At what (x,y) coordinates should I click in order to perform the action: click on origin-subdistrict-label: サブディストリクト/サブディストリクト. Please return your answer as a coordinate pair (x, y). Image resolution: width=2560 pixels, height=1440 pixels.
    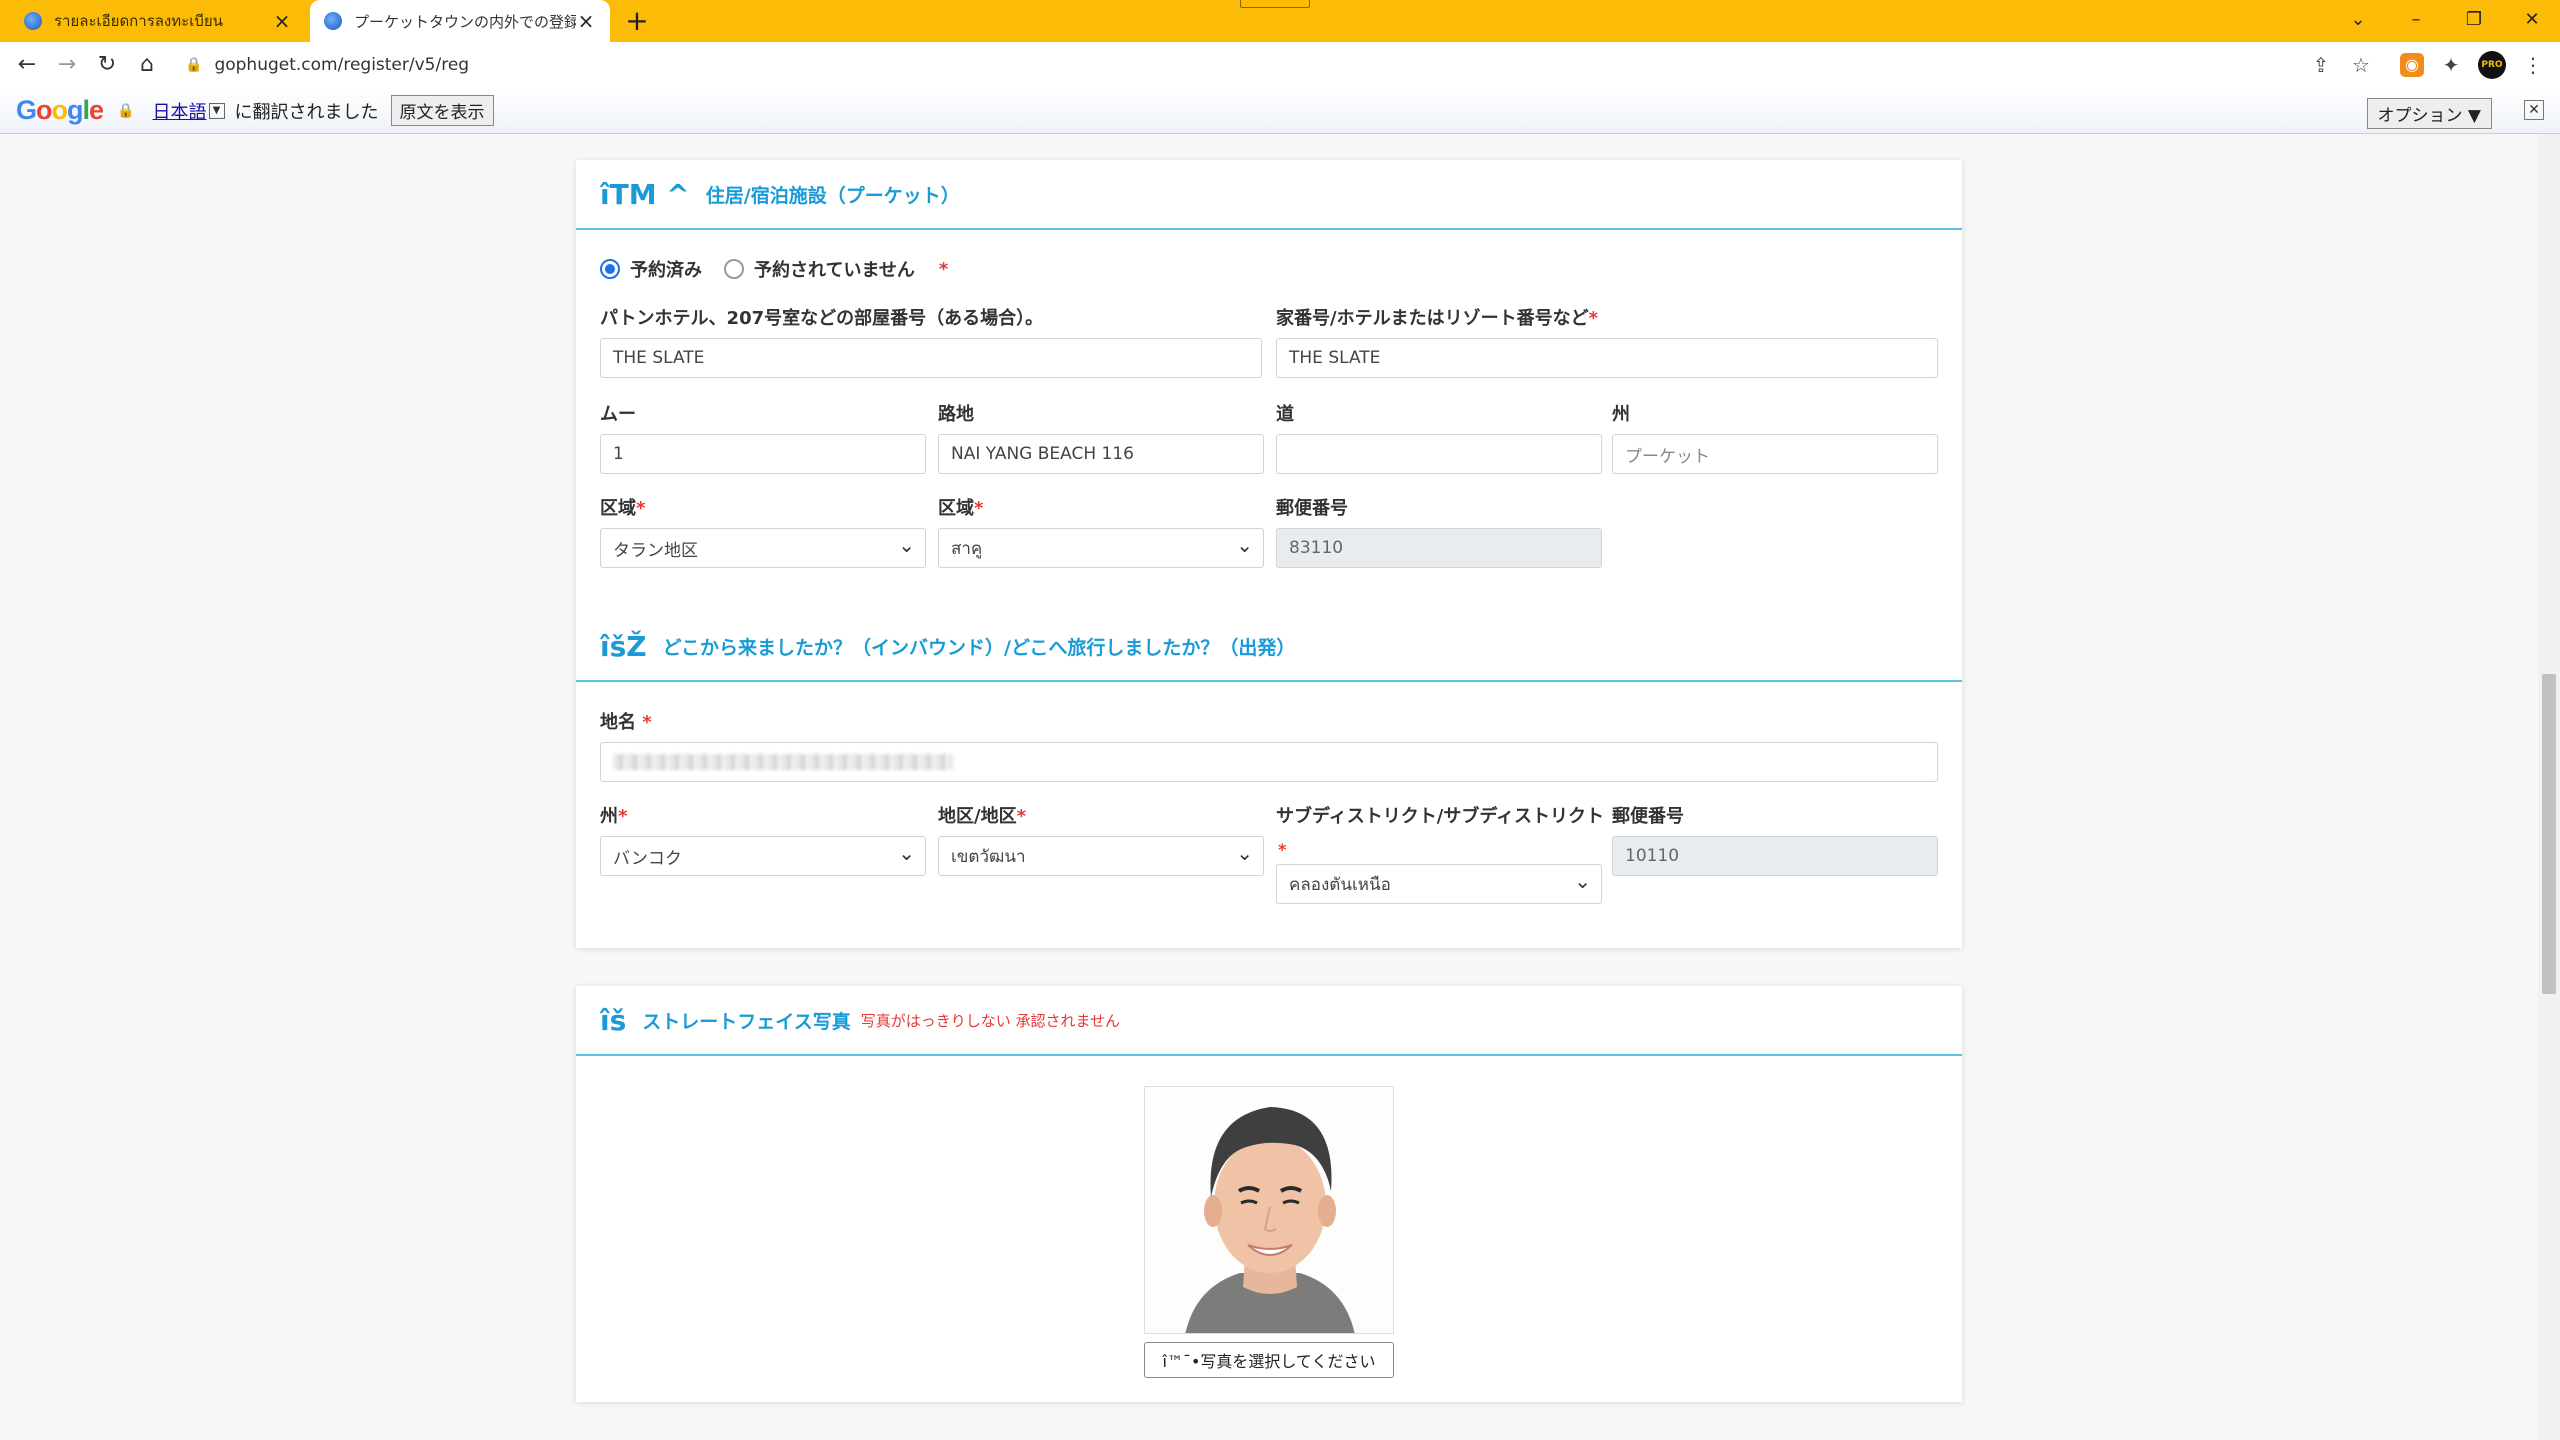
    Looking at the image, I should click on (1440, 816).